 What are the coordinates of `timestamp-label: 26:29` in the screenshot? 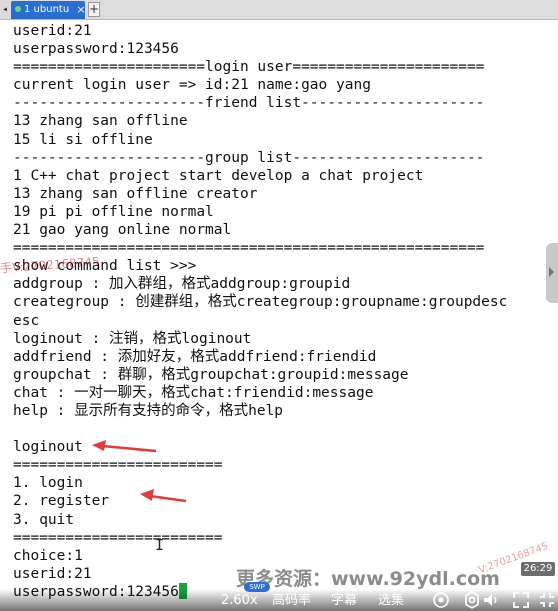 It's located at (538, 569).